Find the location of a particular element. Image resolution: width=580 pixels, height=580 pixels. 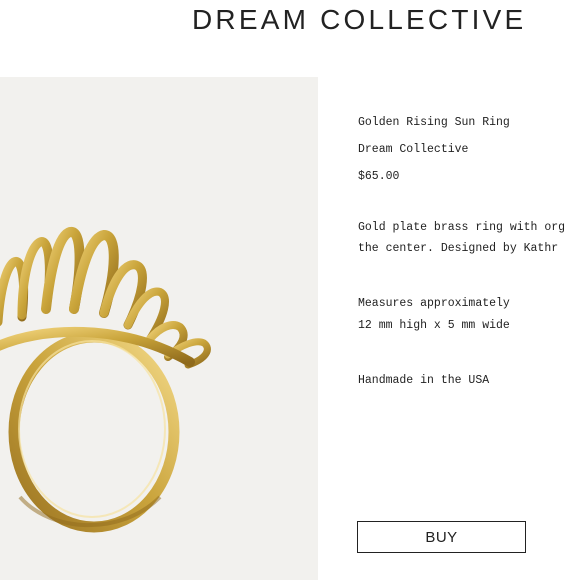

description-line-2: the center. Designed by Kathr is located at coordinates (458, 248).